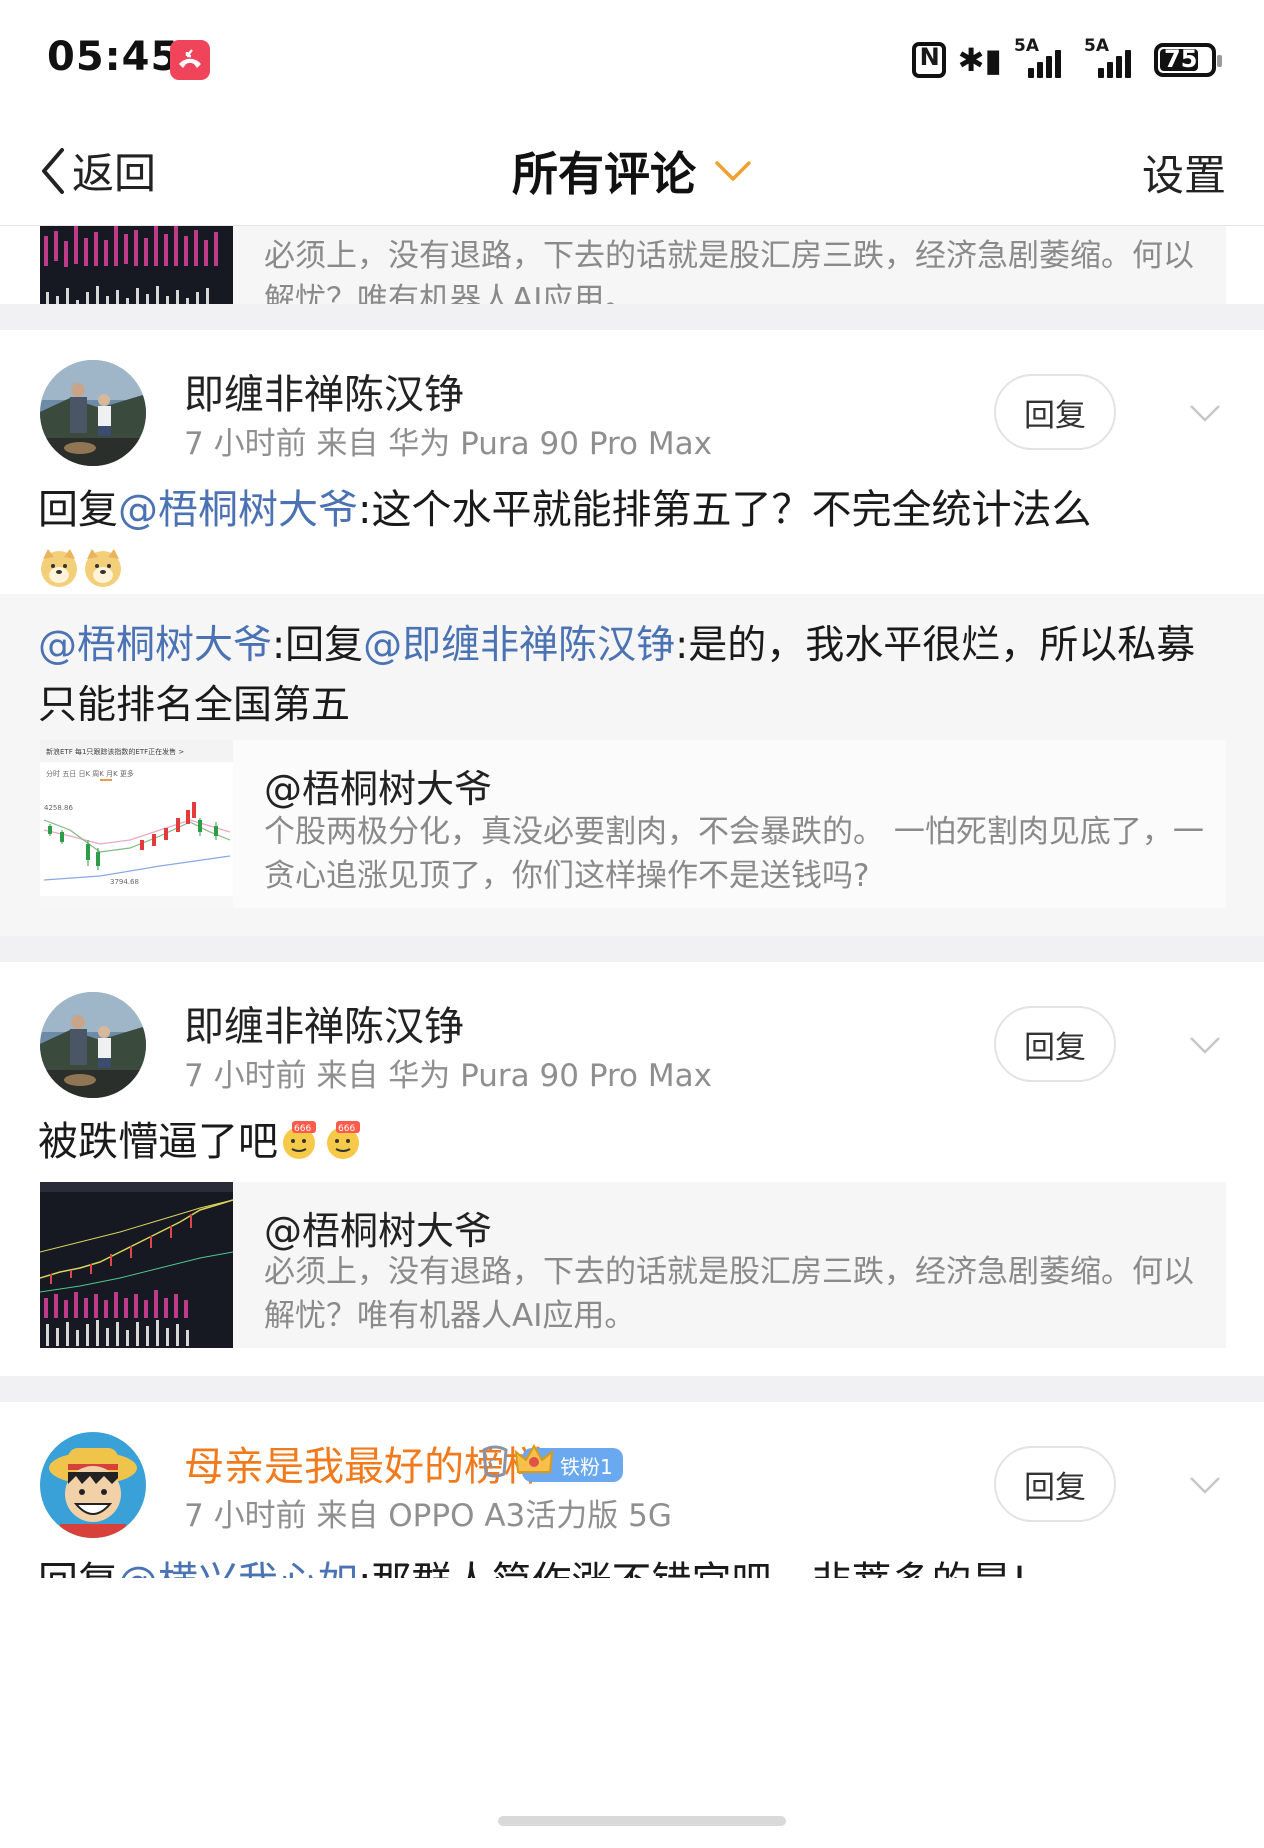  I want to click on thumb-high-label: 4258.86, so click(58, 808).